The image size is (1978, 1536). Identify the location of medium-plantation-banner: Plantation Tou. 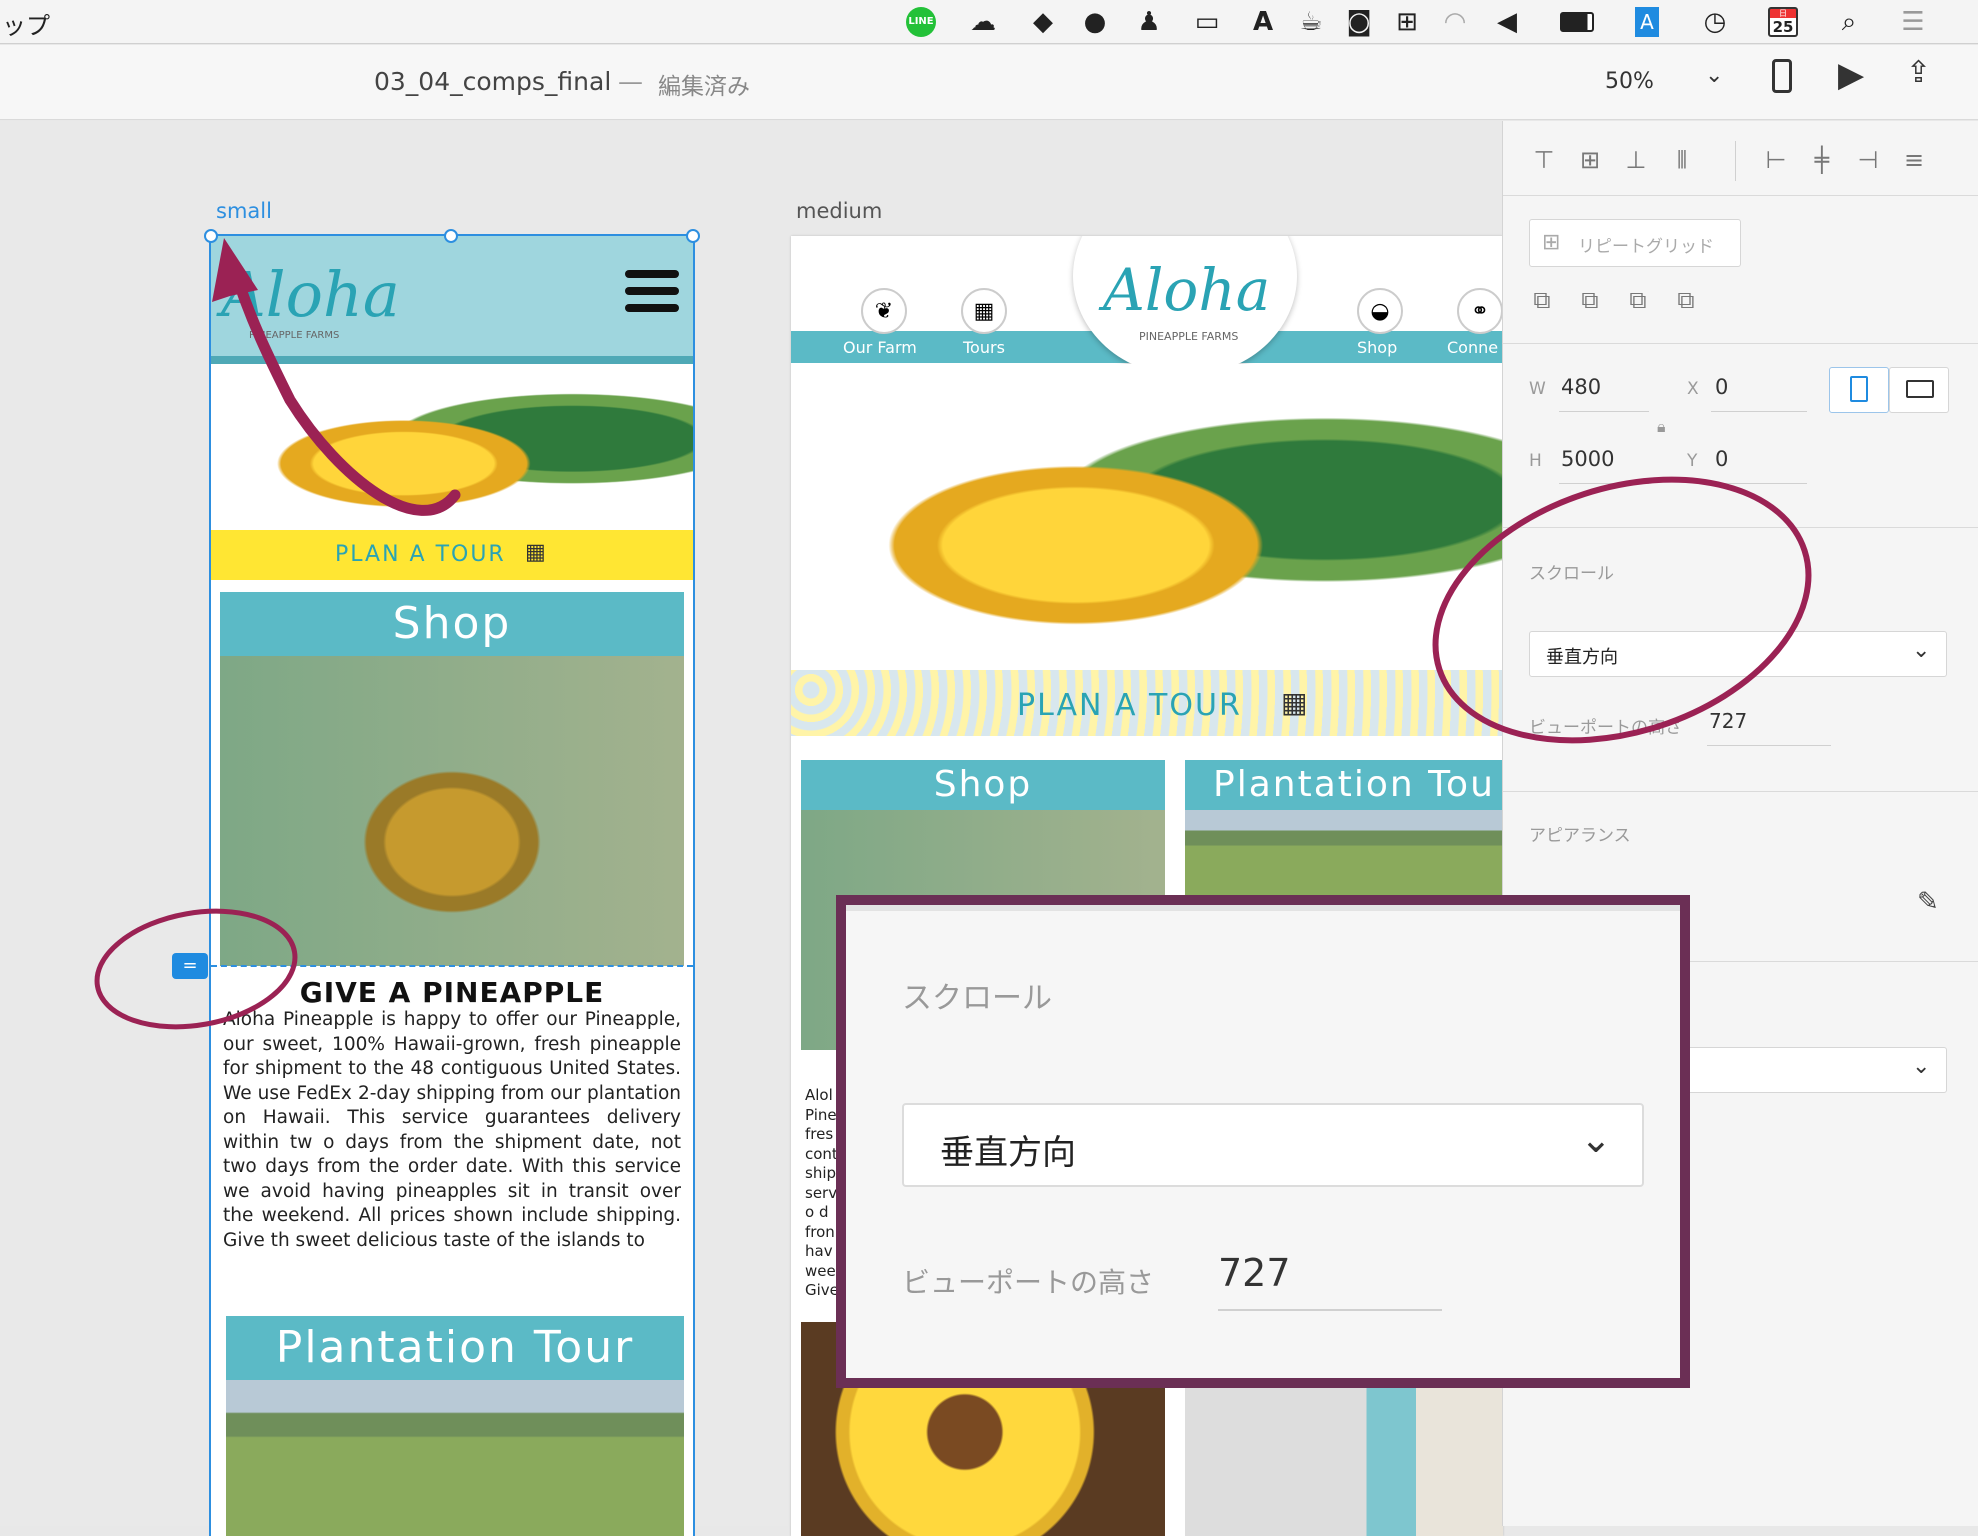
(1344, 785).